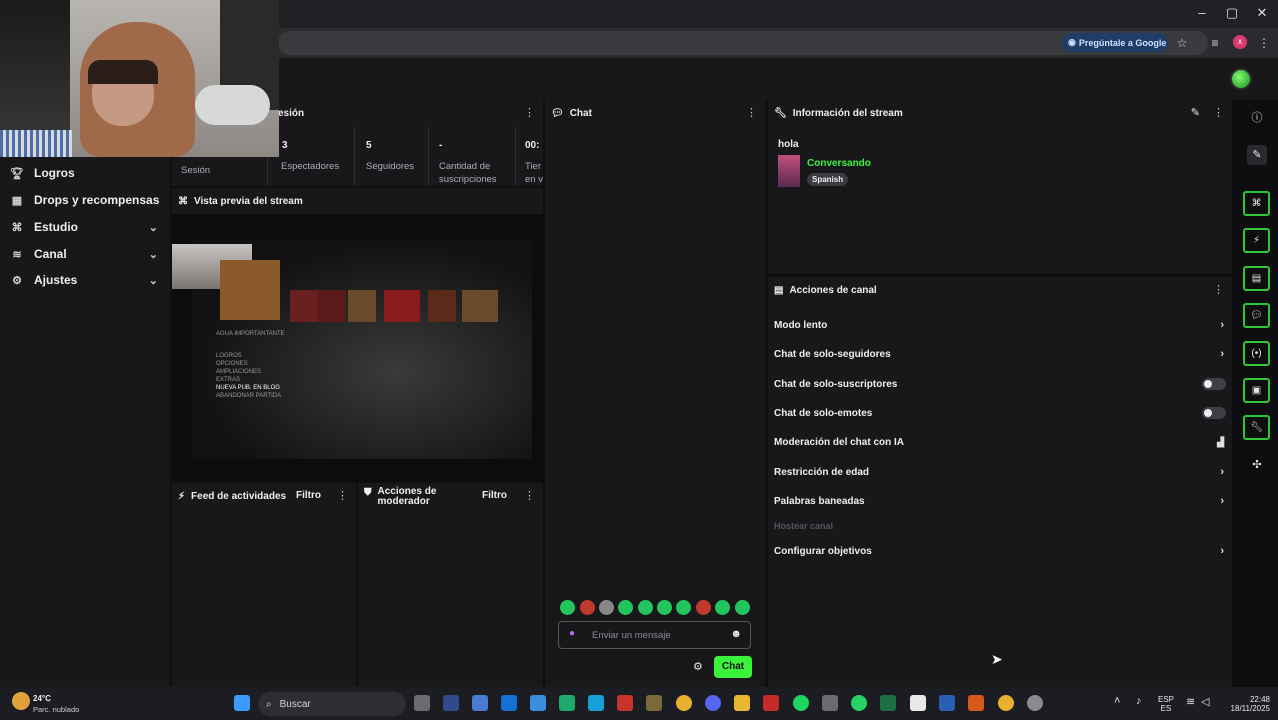 The height and width of the screenshot is (720, 1278). What do you see at coordinates (789, 171) in the screenshot?
I see `category-box-art` at bounding box center [789, 171].